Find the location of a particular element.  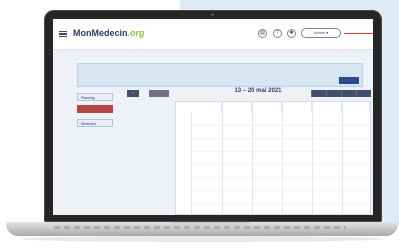

user-menu-button: Admin ▾ is located at coordinates (321, 33).